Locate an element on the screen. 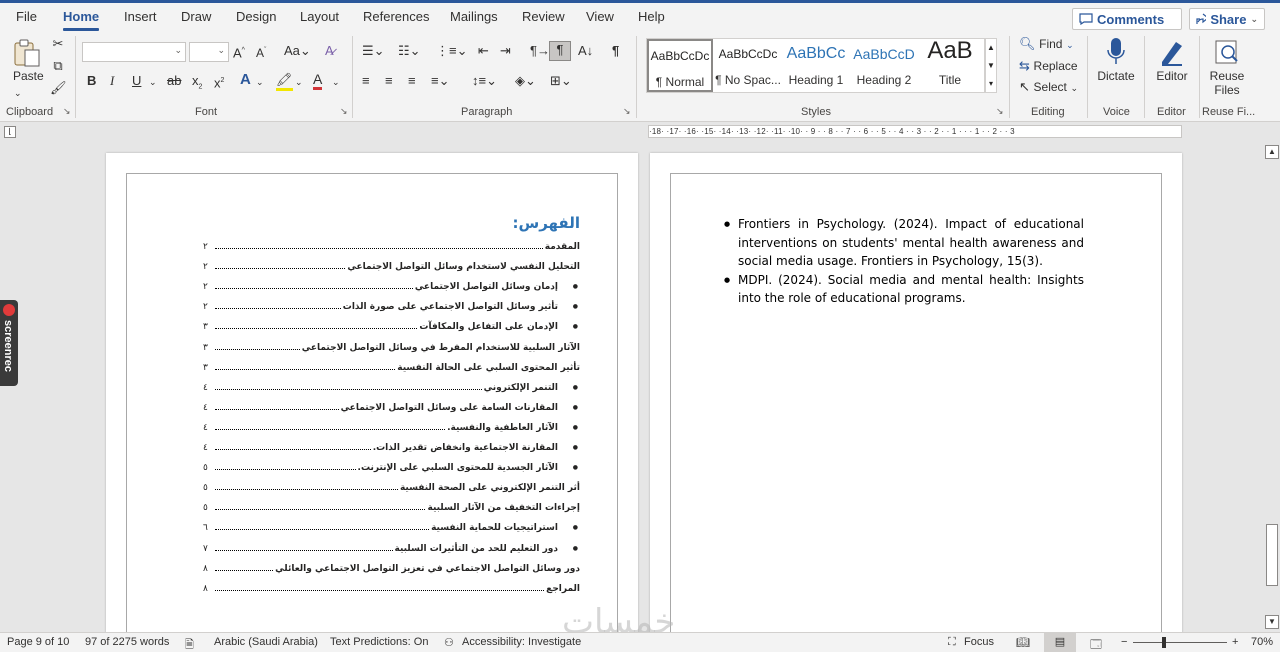 The width and height of the screenshot is (1280, 652). align-right-icon: ≡ is located at coordinates (412, 81).